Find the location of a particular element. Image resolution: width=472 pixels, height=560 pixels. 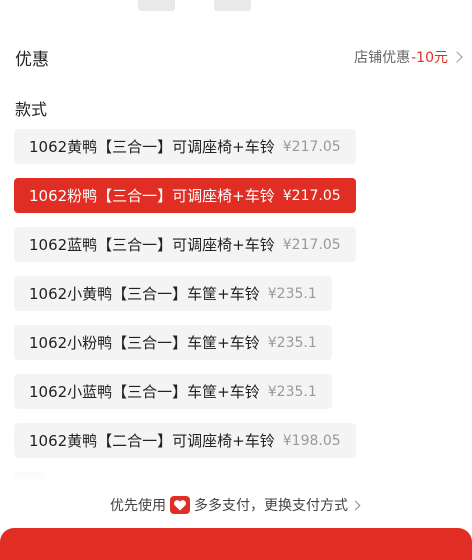

style-option: 1062蓝鸭【三合一】可调座椅+车铃 ¥217.05 is located at coordinates (185, 244).